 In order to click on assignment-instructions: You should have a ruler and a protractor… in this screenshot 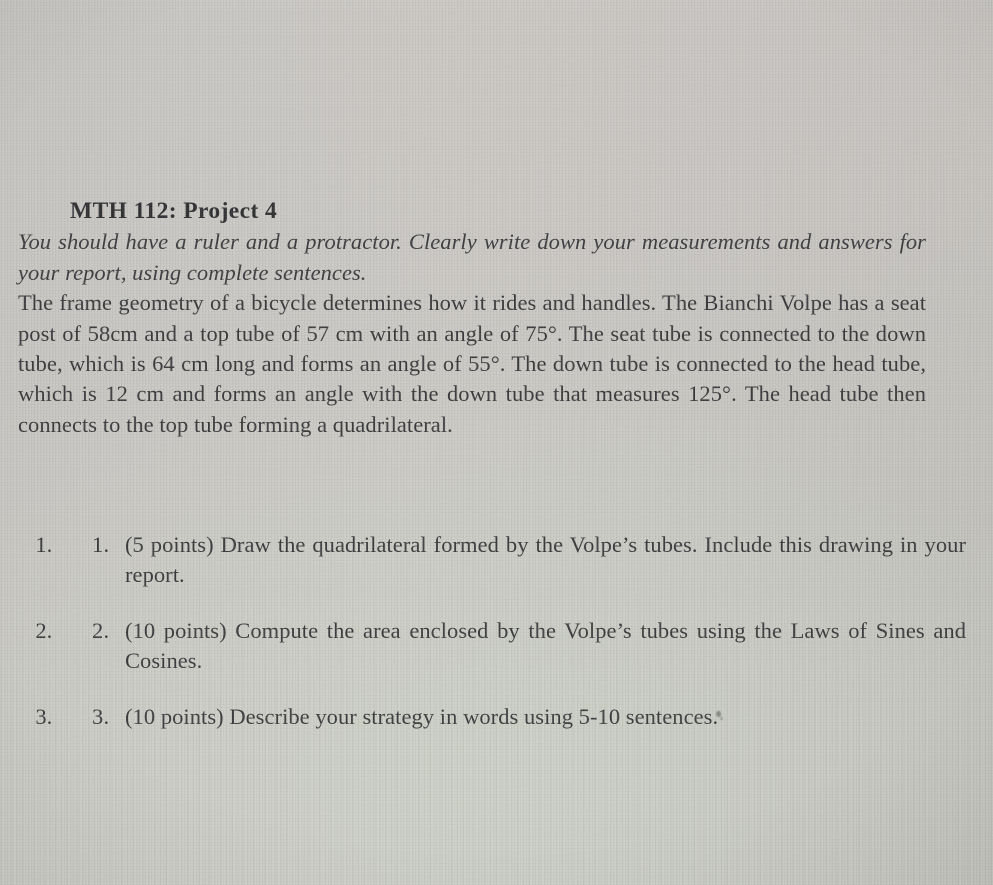, I will do `click(472, 257)`.